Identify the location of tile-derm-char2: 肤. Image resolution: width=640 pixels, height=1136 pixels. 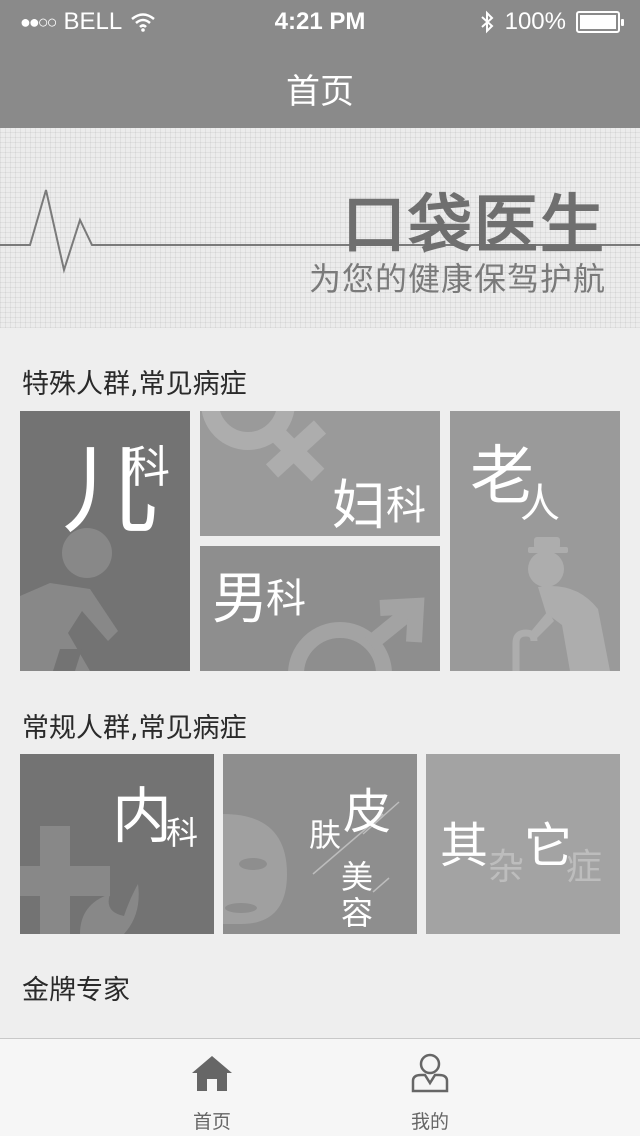
(325, 835).